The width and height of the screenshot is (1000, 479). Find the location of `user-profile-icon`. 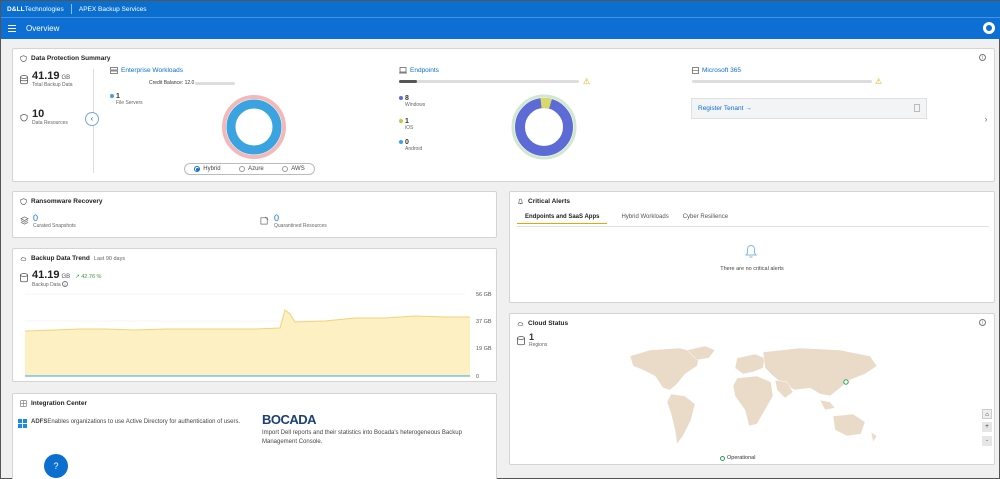

user-profile-icon is located at coordinates (989, 28).